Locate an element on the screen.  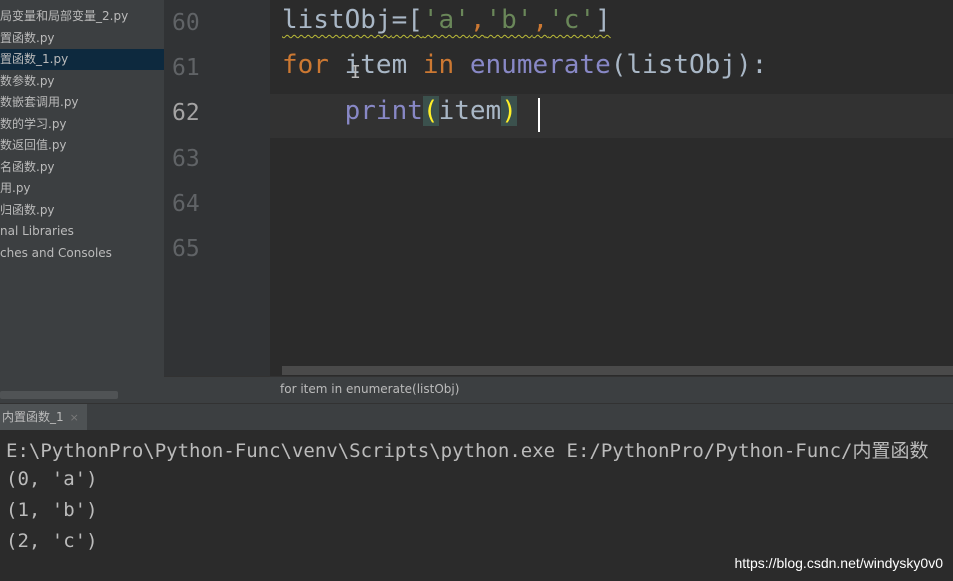
close-icon: × is located at coordinates (74, 417).